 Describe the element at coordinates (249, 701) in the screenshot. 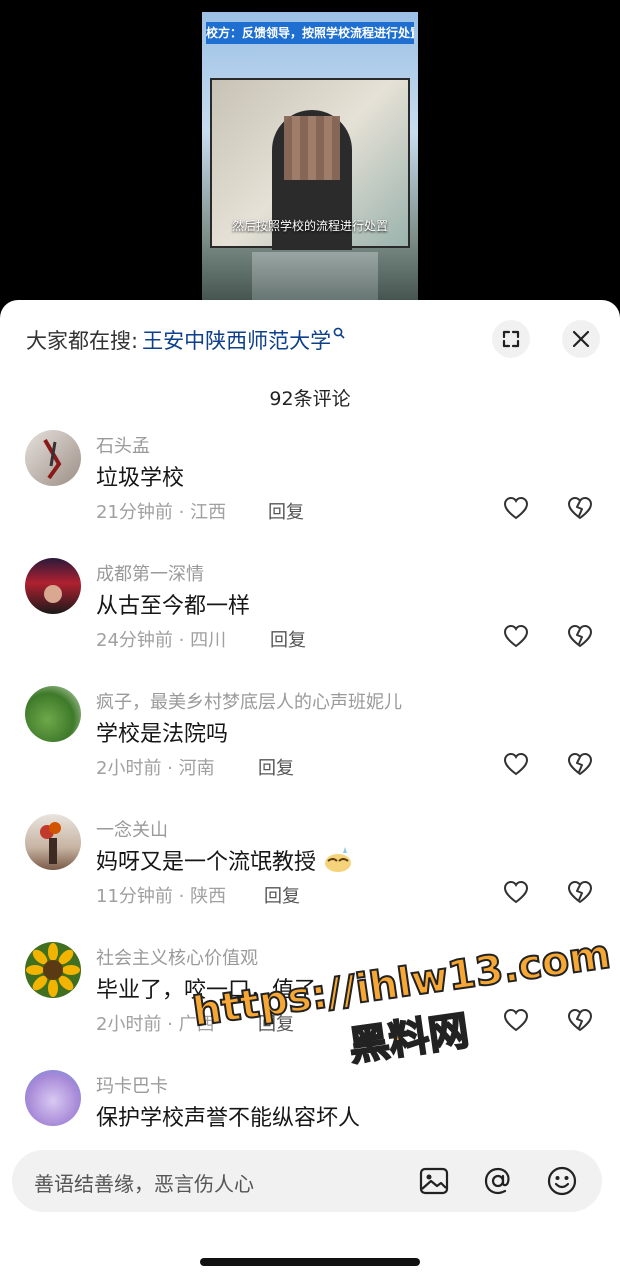

I see `comment-author: 疯子，最美乡村梦底层人的心声班妮儿` at that location.